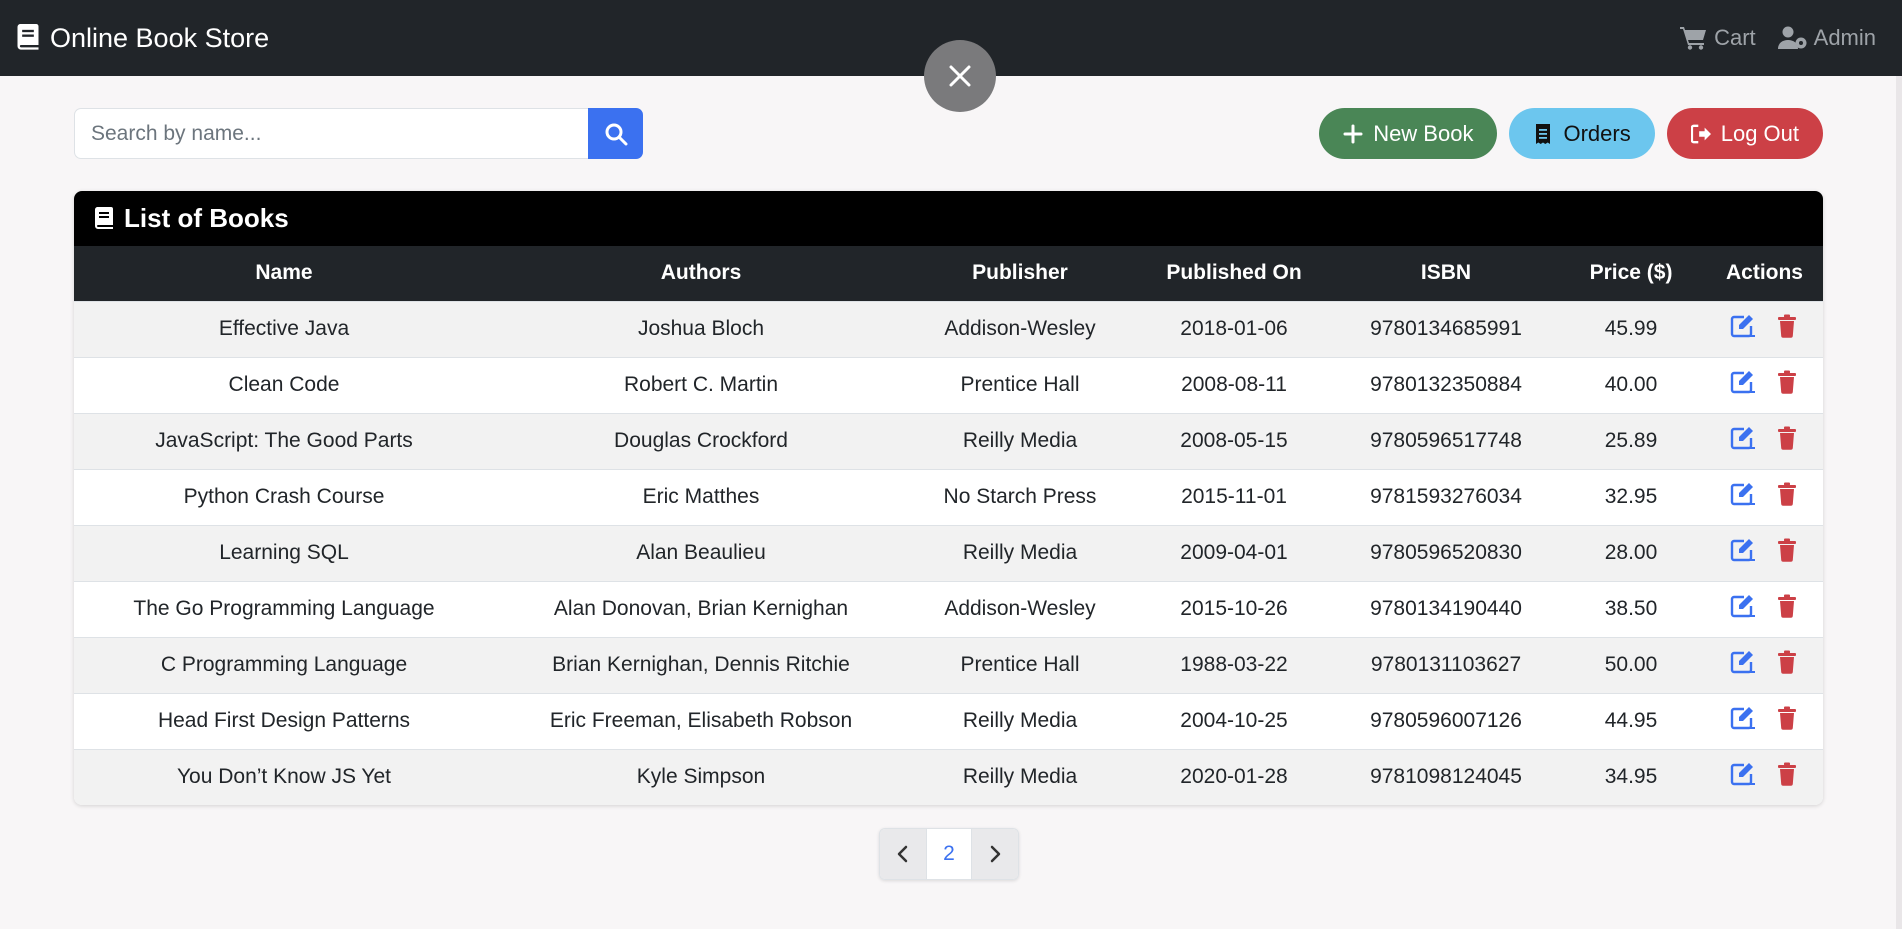  Describe the element at coordinates (1631, 776) in the screenshot. I see `cell-price: 34.95` at that location.